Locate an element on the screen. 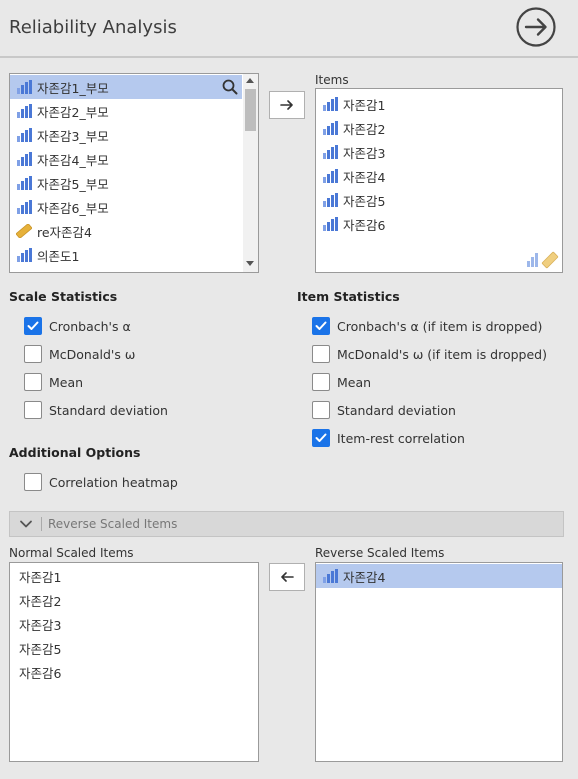 This screenshot has height=779, width=578. list-item-label: 자존감4_부모 is located at coordinates (73, 160).